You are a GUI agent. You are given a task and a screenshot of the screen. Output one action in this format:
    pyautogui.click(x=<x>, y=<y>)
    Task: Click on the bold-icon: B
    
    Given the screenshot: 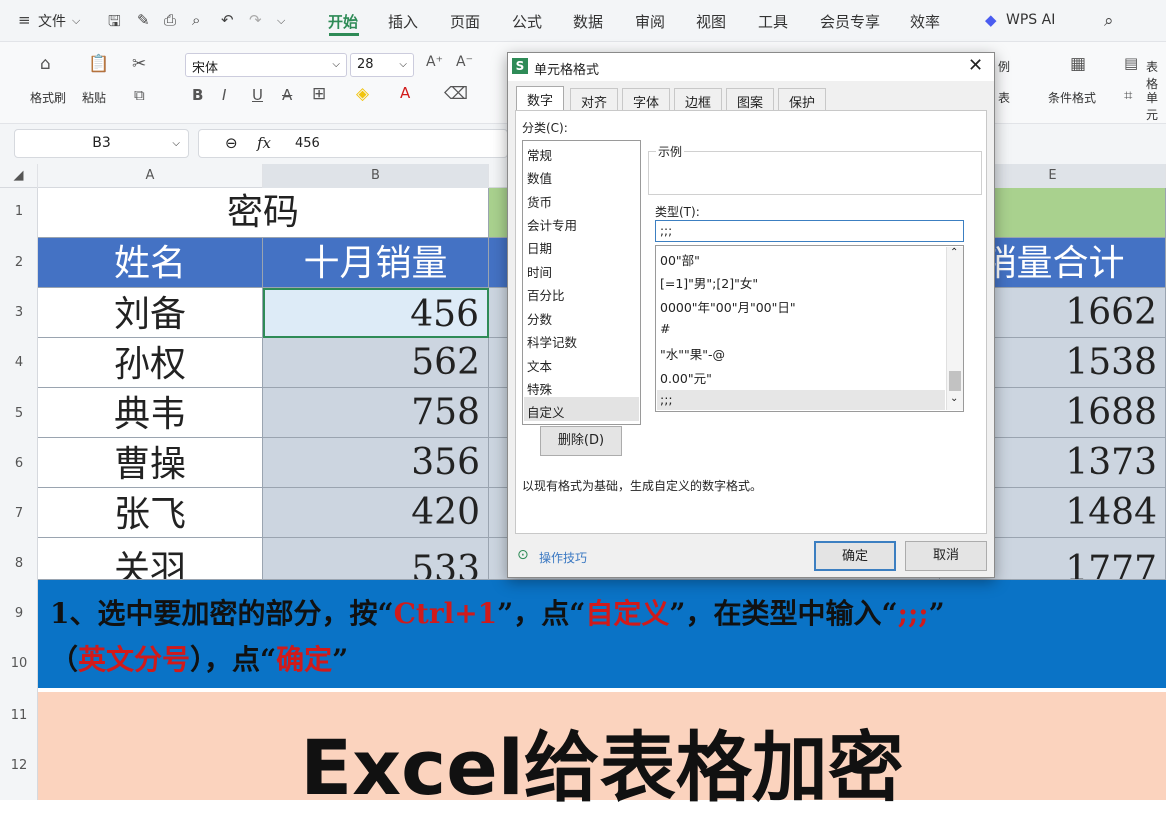 What is the action you would take?
    pyautogui.click(x=197, y=95)
    